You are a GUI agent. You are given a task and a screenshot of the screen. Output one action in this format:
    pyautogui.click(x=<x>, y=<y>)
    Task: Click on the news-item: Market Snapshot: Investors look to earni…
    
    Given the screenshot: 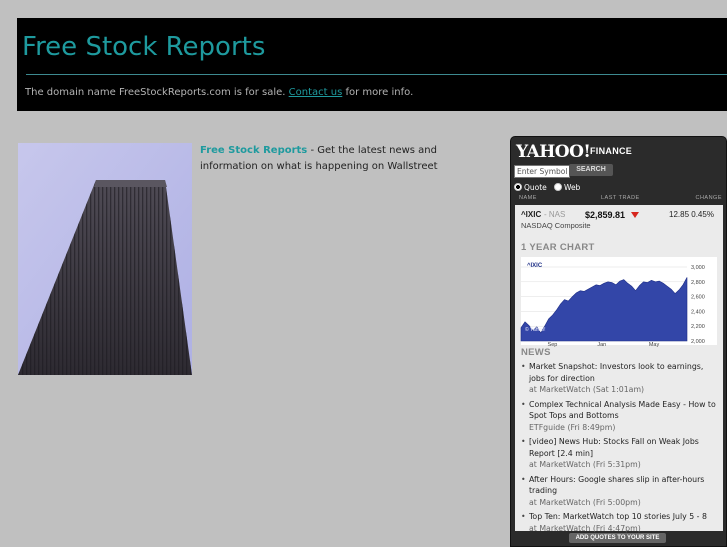 What is the action you would take?
    pyautogui.click(x=620, y=378)
    